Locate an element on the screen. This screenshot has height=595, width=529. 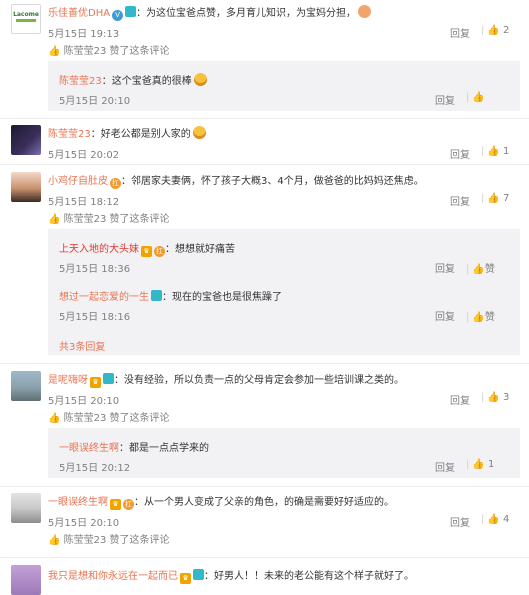
replier-name: 陈莹莹23 is located at coordinates (80, 81).